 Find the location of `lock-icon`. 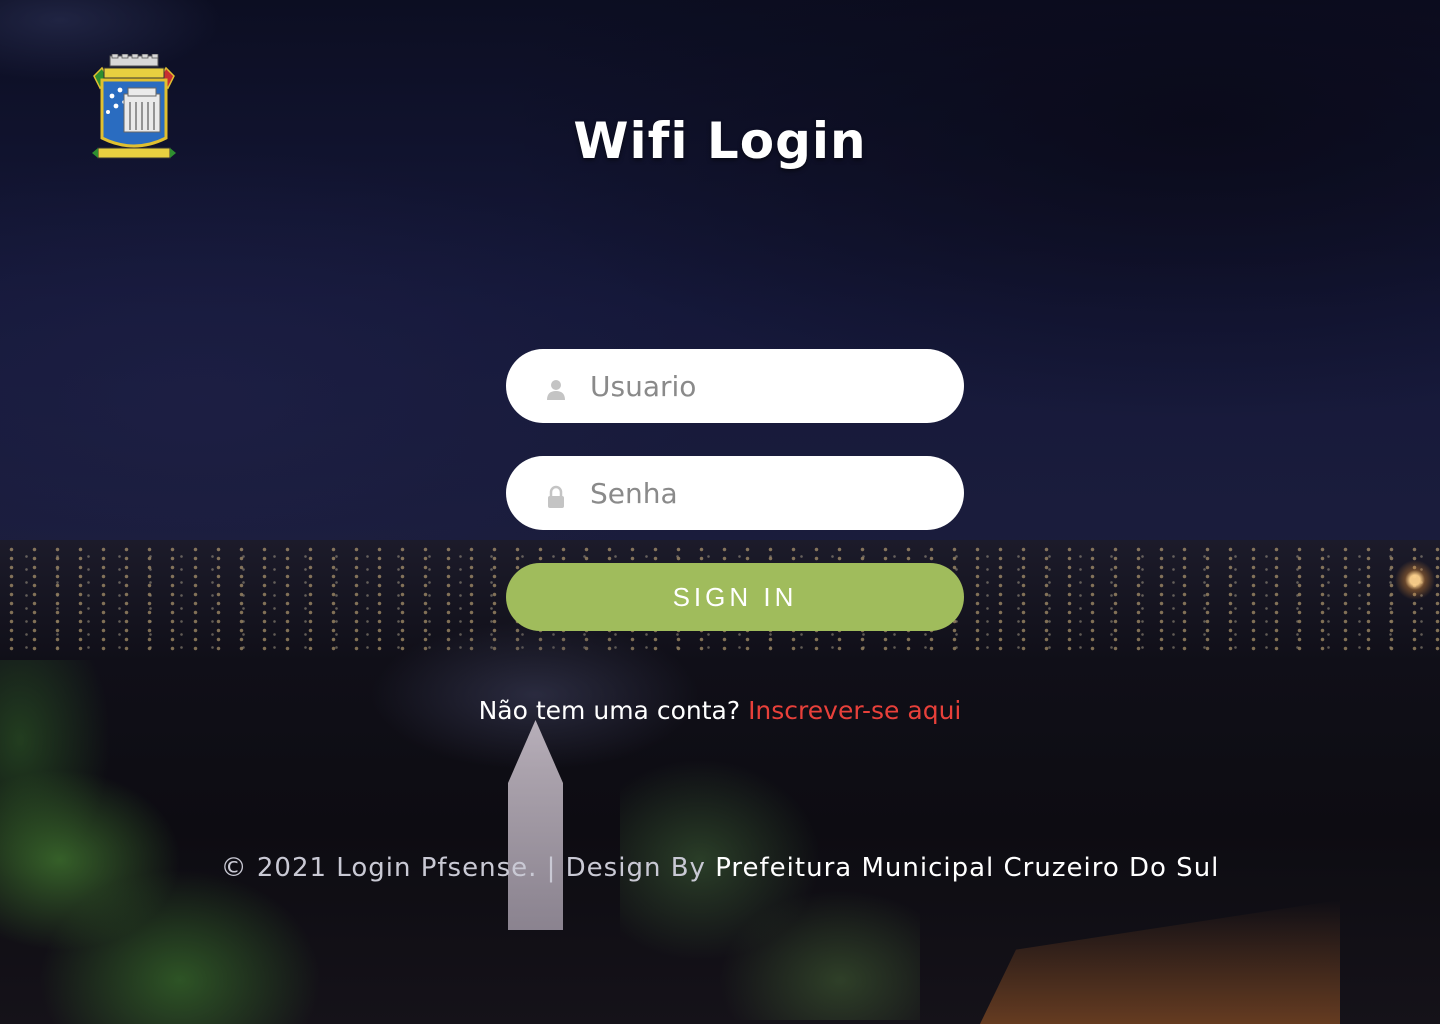

lock-icon is located at coordinates (556, 497).